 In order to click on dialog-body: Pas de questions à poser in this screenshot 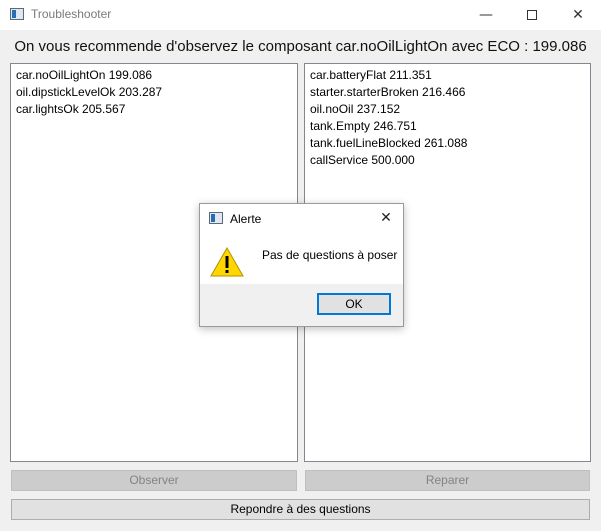, I will do `click(301, 258)`.